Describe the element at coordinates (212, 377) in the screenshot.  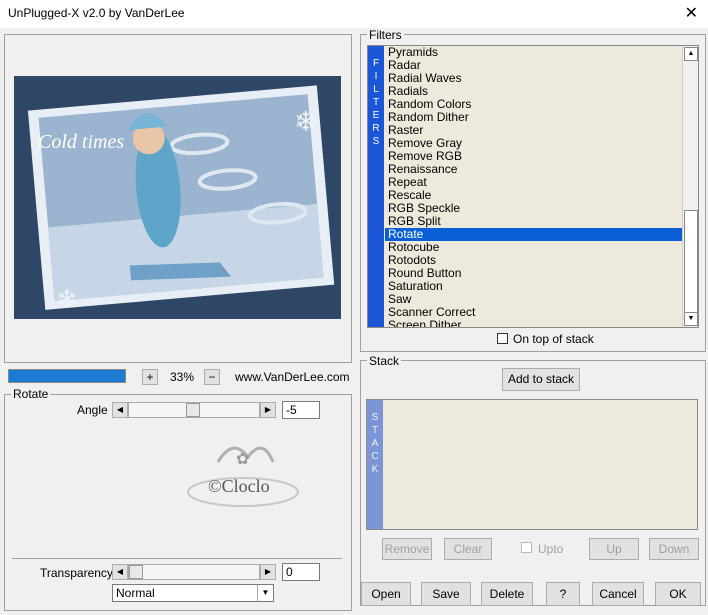
I see `zoom-out-button: −` at that location.